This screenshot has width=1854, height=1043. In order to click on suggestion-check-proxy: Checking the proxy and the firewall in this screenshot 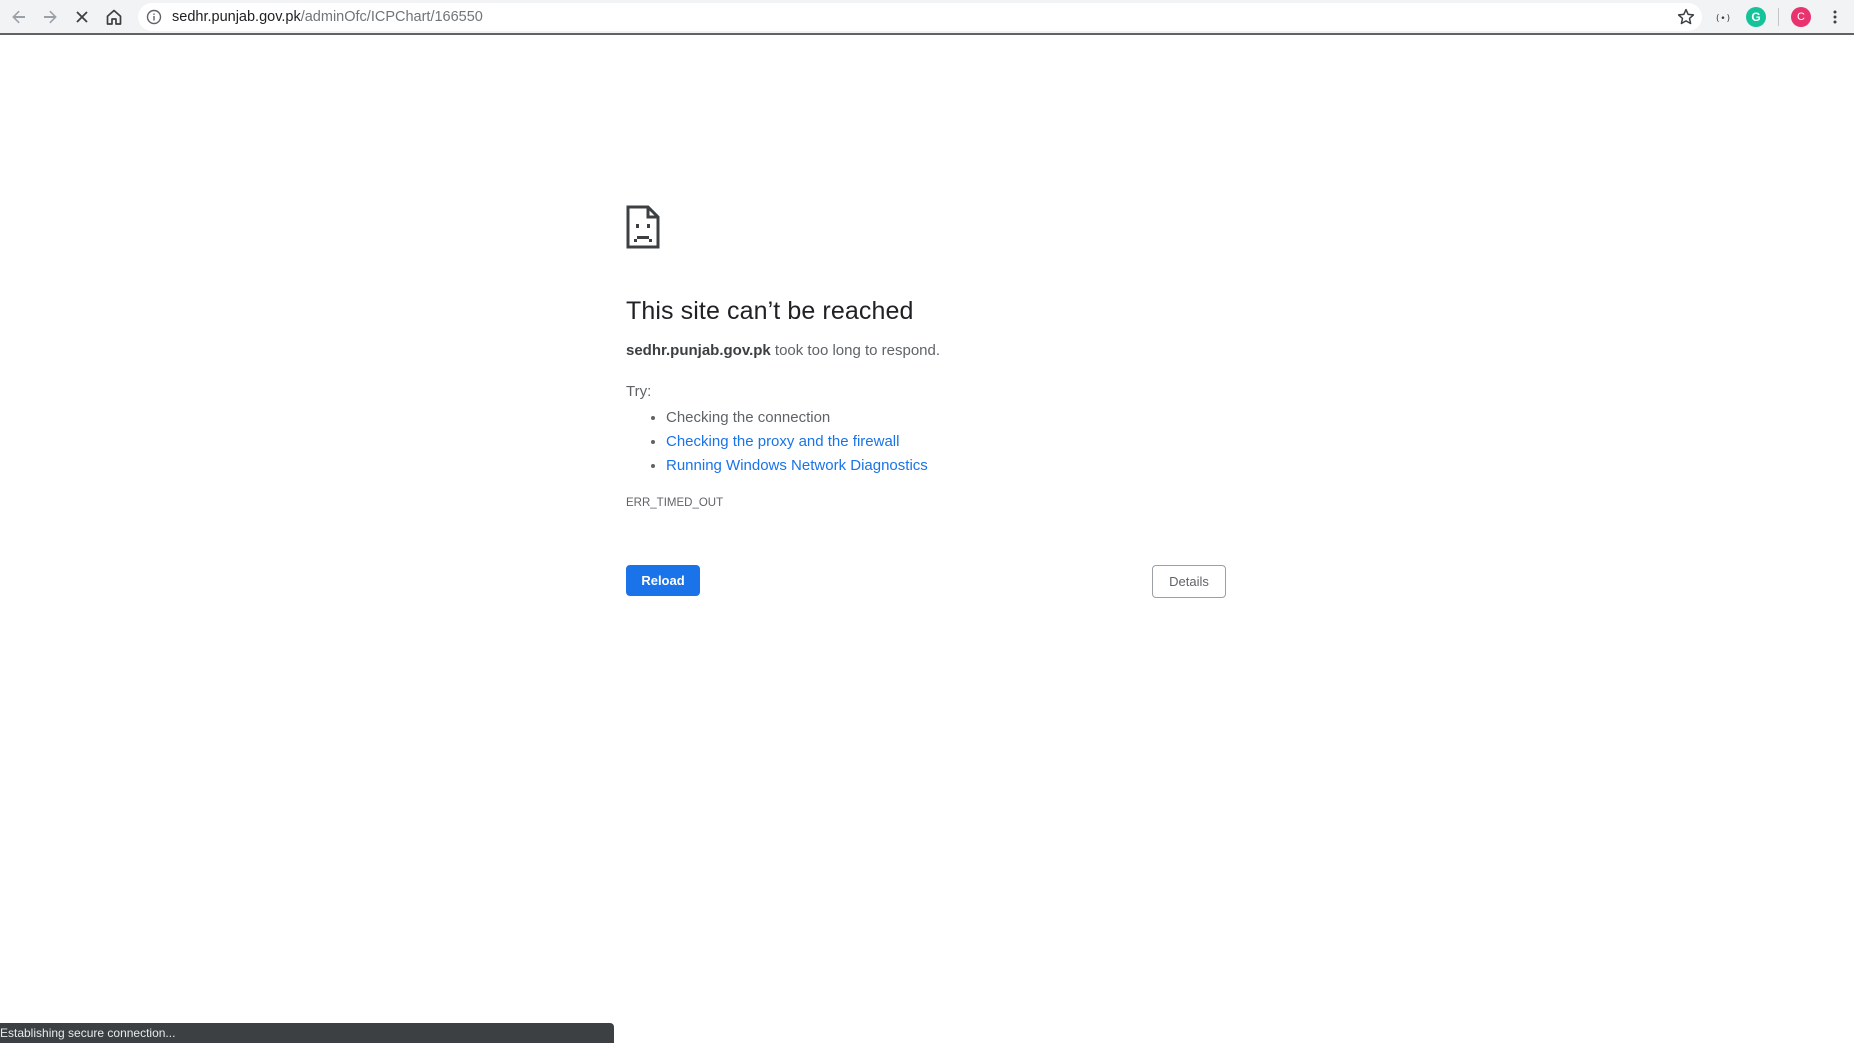, I will do `click(797, 442)`.